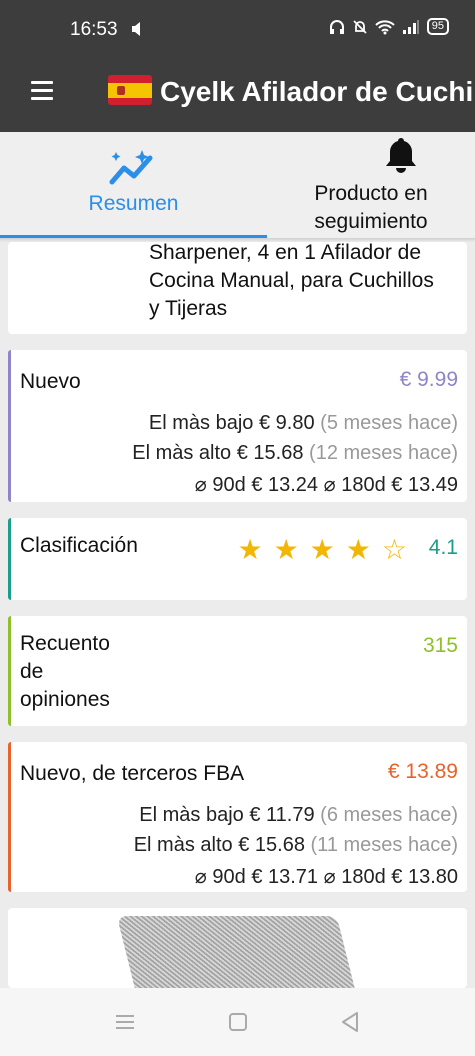  I want to click on tab-producto-label: Producto en seguimiento, so click(371, 207).